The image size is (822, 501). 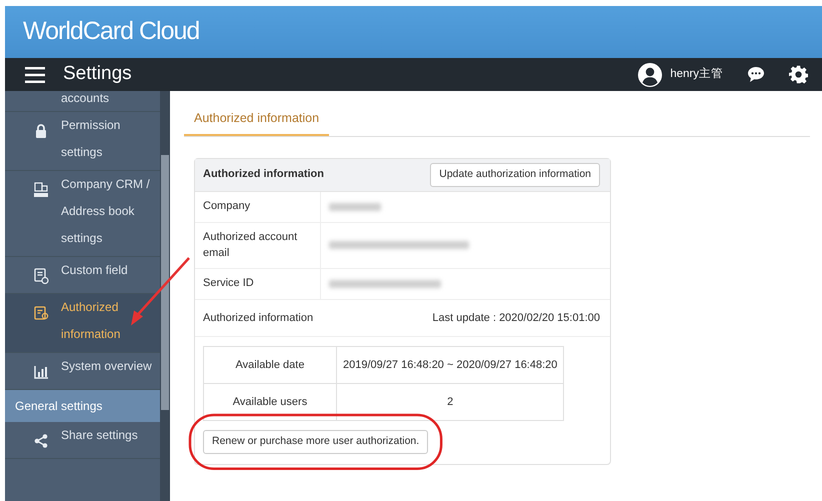 I want to click on avatar-icon, so click(x=650, y=74).